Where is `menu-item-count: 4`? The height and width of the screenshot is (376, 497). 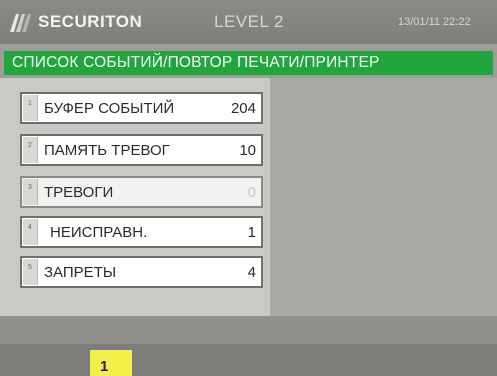 menu-item-count: 4 is located at coordinates (251, 272).